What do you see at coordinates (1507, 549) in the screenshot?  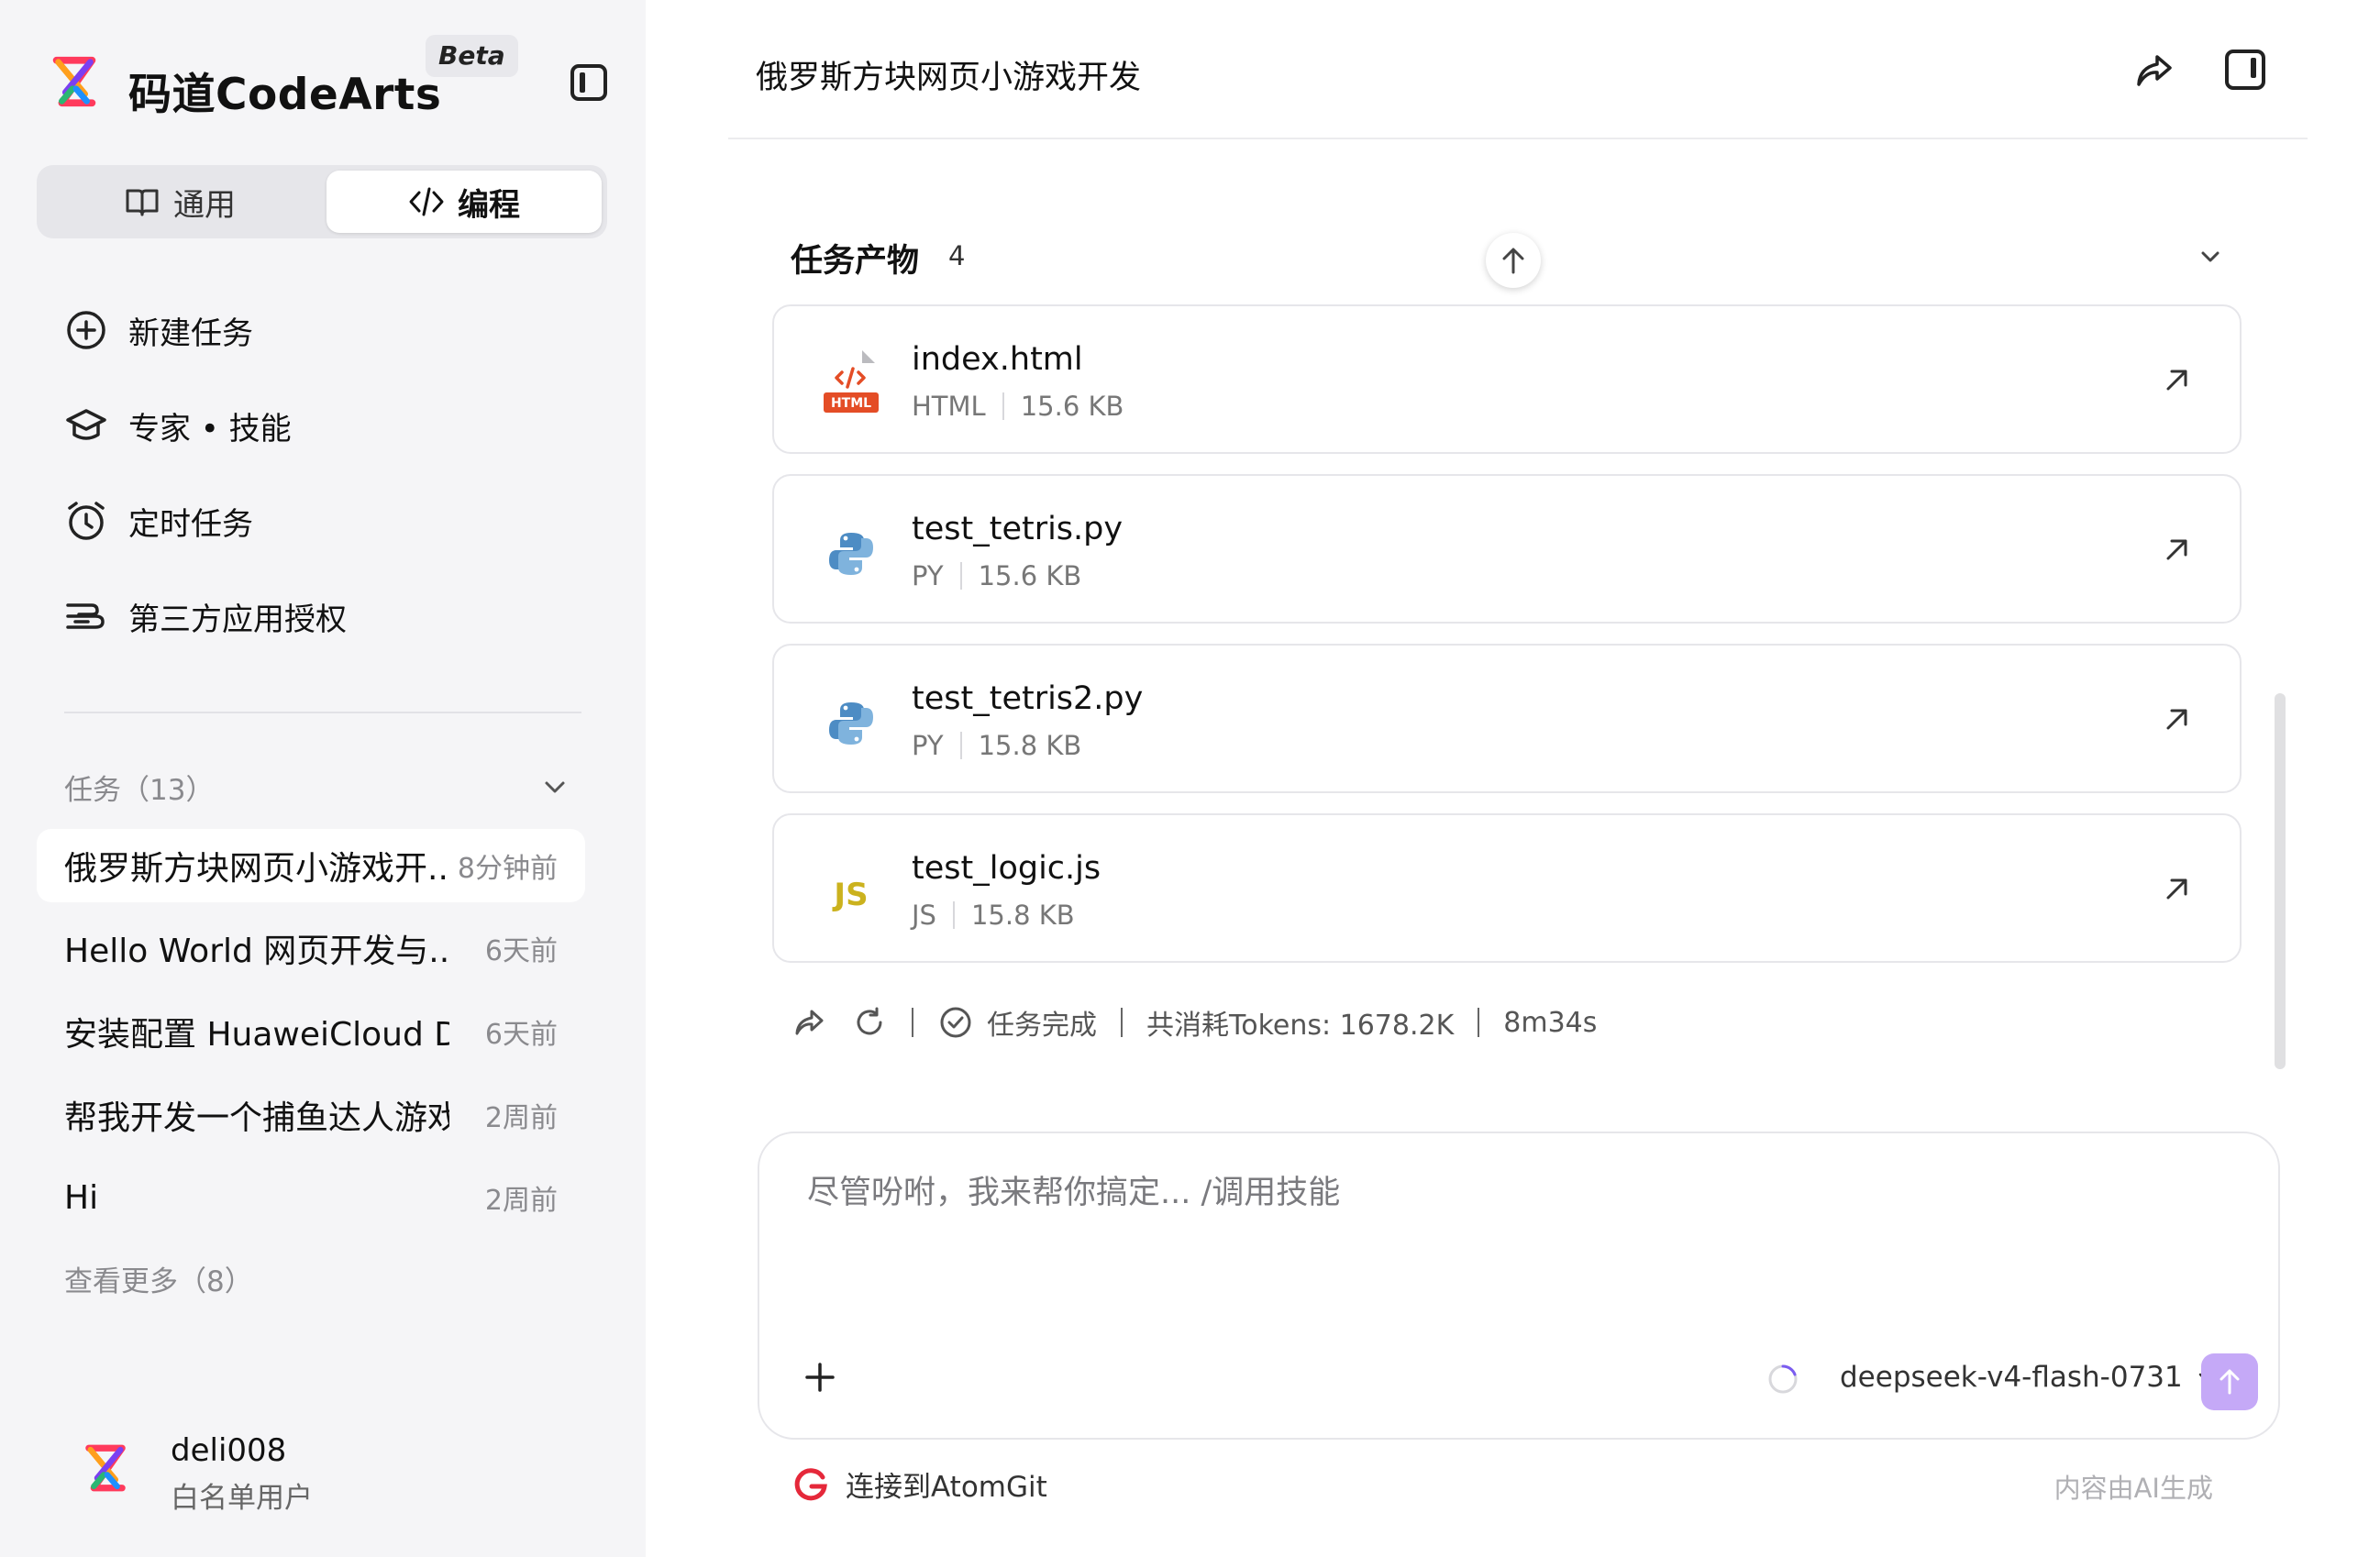 I see `artifact-card: test_tetris.py PY 15.6 KB` at bounding box center [1507, 549].